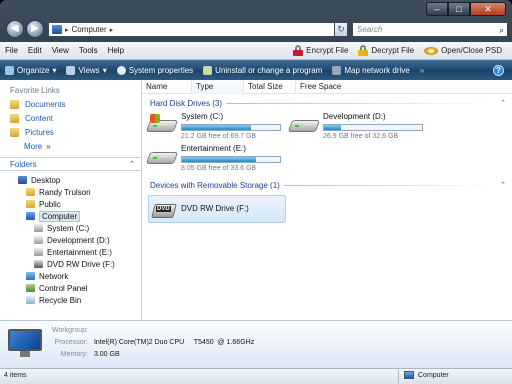  I want to click on menu-view: View, so click(60, 50).